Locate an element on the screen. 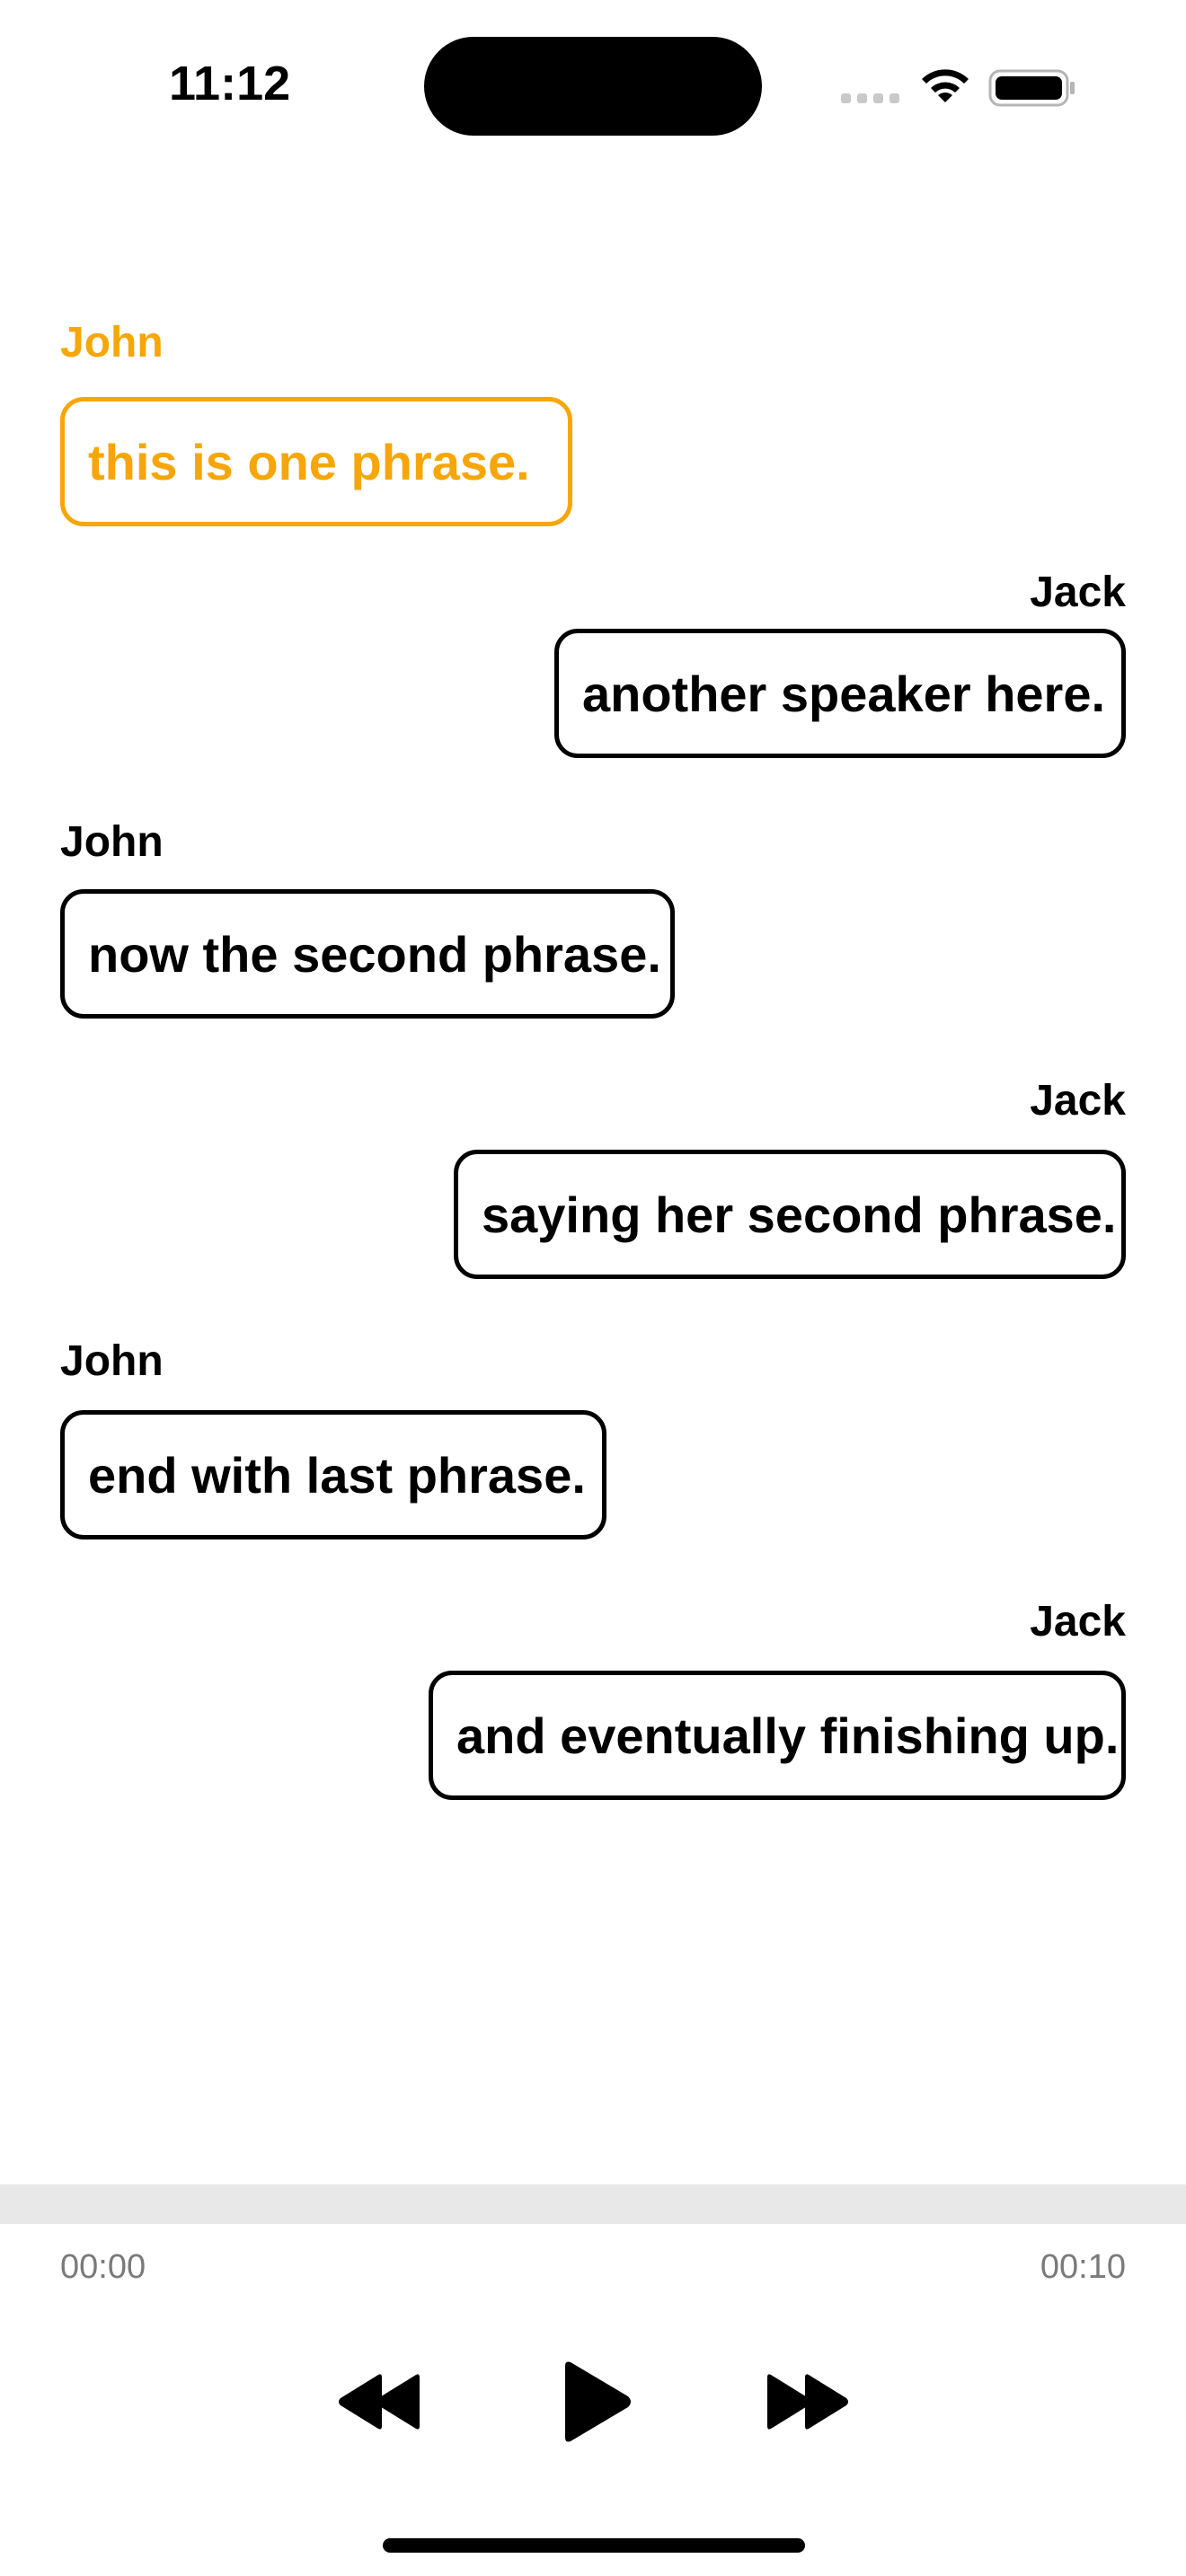 The height and width of the screenshot is (2576, 1186). progress-bar is located at coordinates (593, 2204).